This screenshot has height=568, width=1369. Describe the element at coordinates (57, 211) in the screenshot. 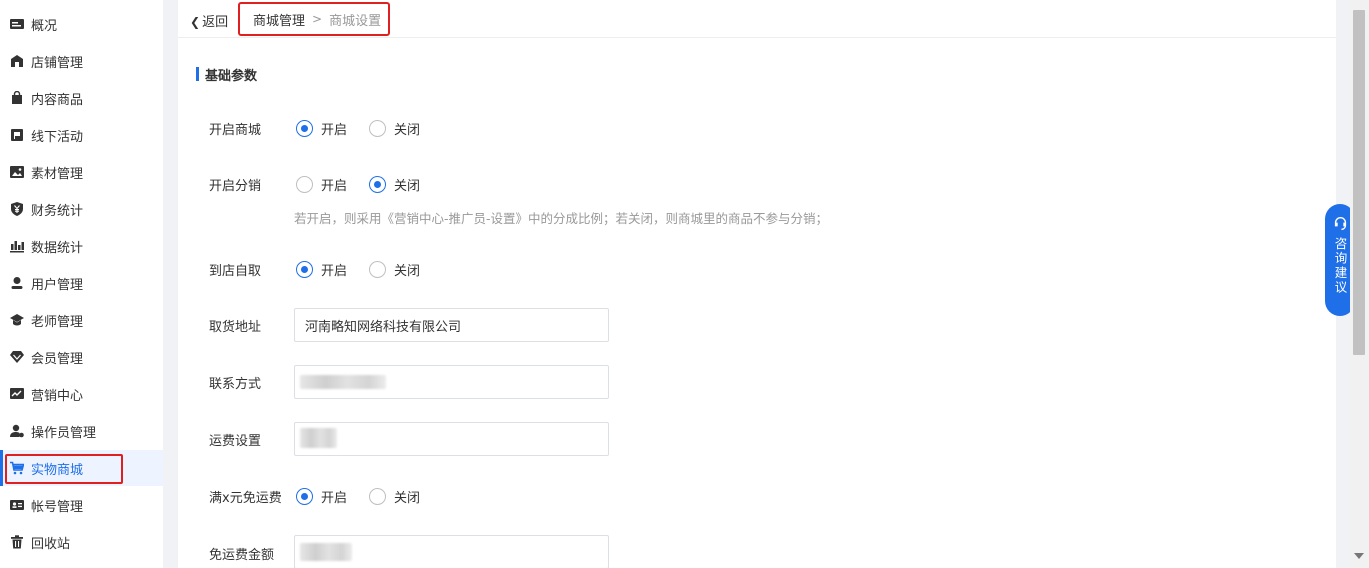

I see `sidebar-item-label: 财务统计` at that location.